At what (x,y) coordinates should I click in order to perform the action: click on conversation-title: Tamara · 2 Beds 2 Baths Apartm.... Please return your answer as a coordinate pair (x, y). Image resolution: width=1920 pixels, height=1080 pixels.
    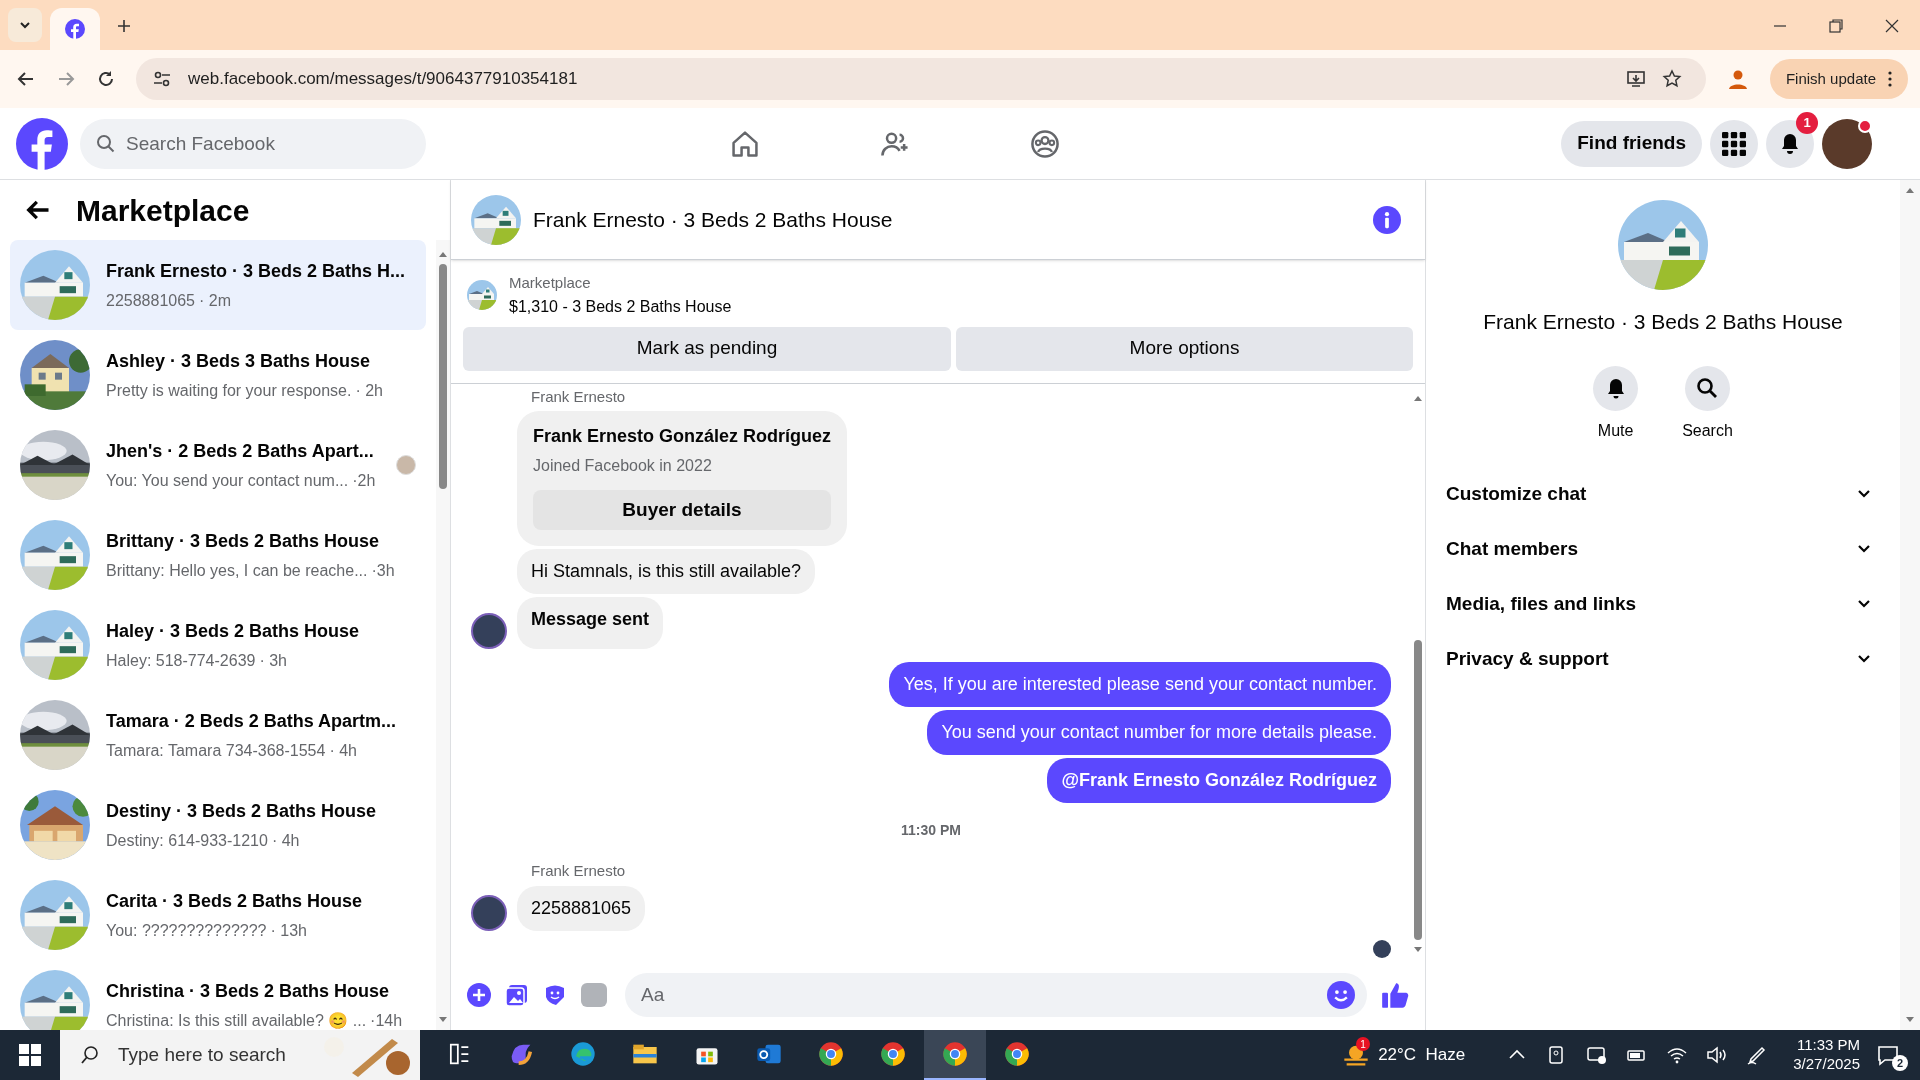
    Looking at the image, I should click on (252, 721).